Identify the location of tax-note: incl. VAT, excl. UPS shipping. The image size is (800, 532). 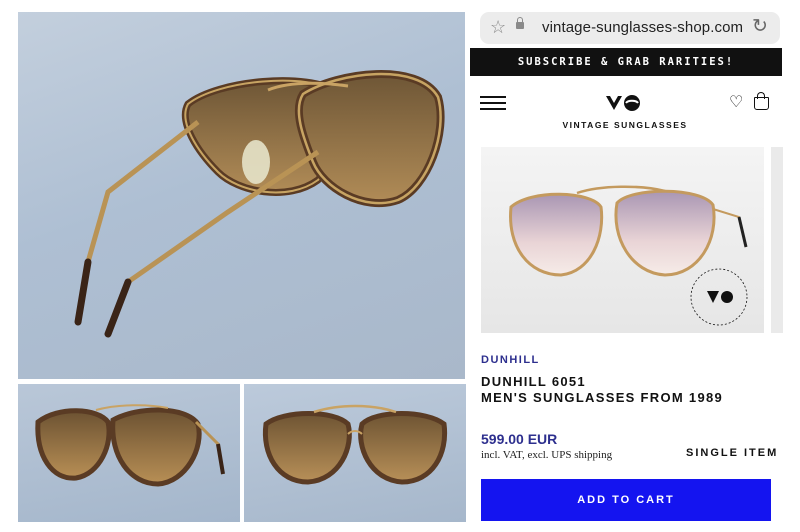
(547, 455).